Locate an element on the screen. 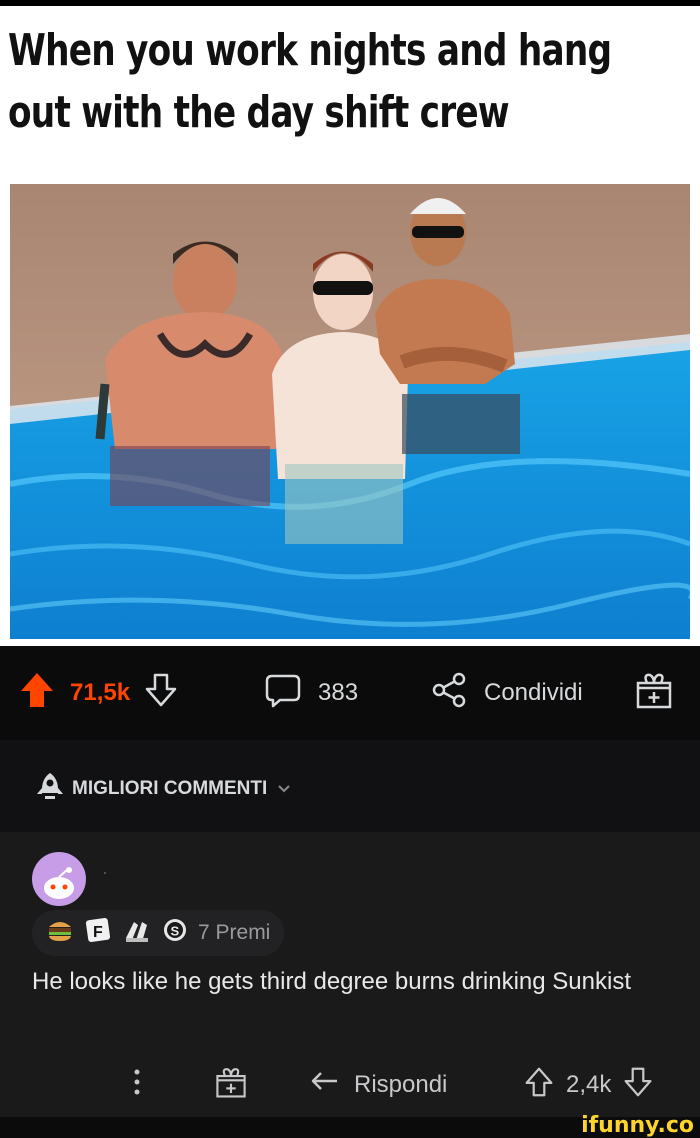  awards-count: 7 Premi is located at coordinates (234, 932).